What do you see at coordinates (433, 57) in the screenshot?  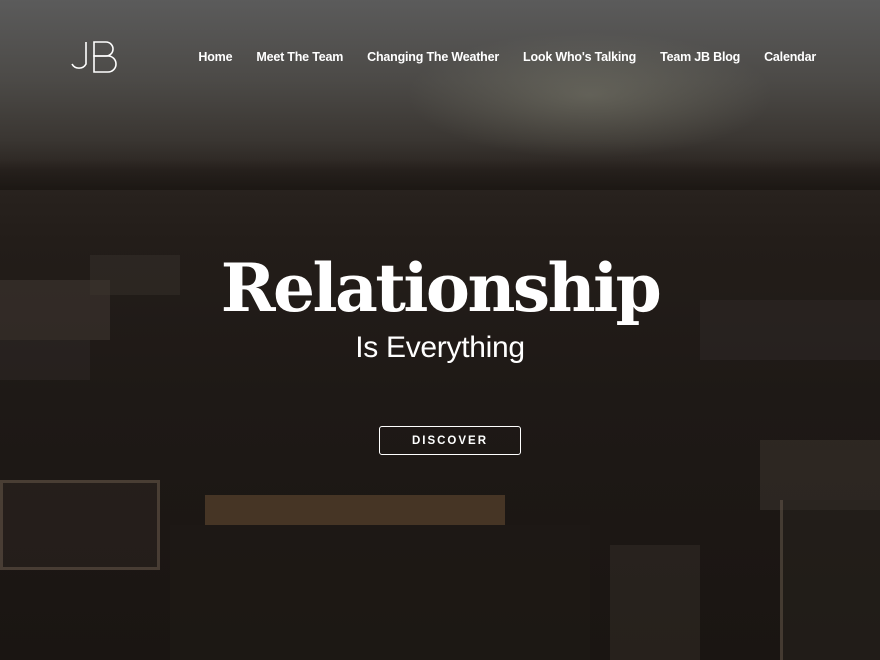 I see `nav-item-changing-the-weather: Changing The Weather` at bounding box center [433, 57].